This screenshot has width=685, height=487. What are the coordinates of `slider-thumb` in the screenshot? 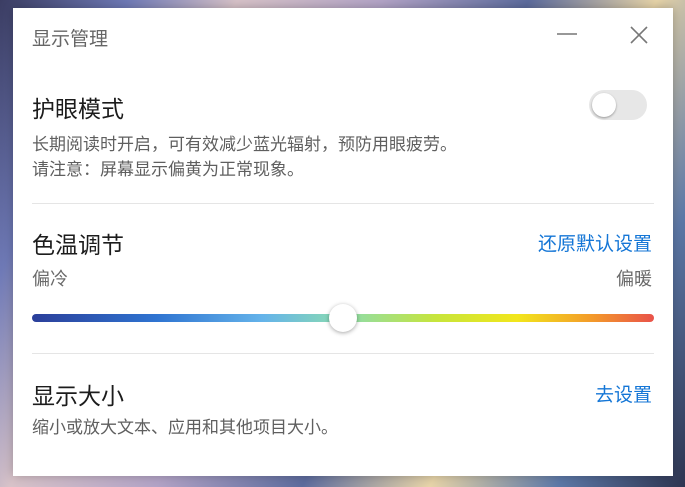 It's located at (343, 318).